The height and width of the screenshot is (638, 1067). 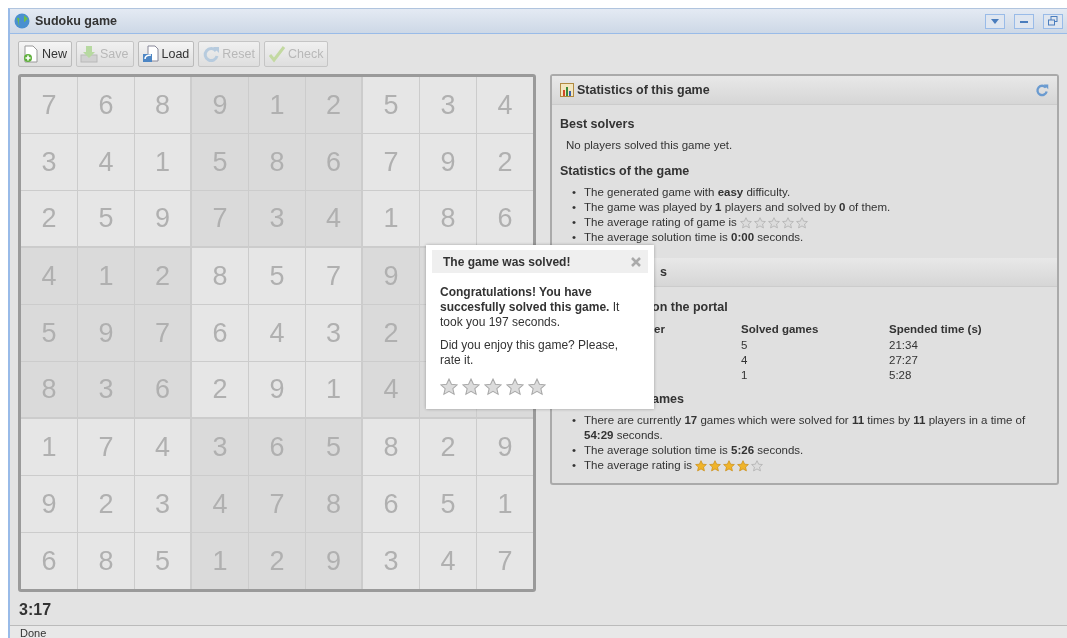 I want to click on dialog-message: Congratulations! You have succesfully solved this game. It took you 197 seconds., so click(x=530, y=307).